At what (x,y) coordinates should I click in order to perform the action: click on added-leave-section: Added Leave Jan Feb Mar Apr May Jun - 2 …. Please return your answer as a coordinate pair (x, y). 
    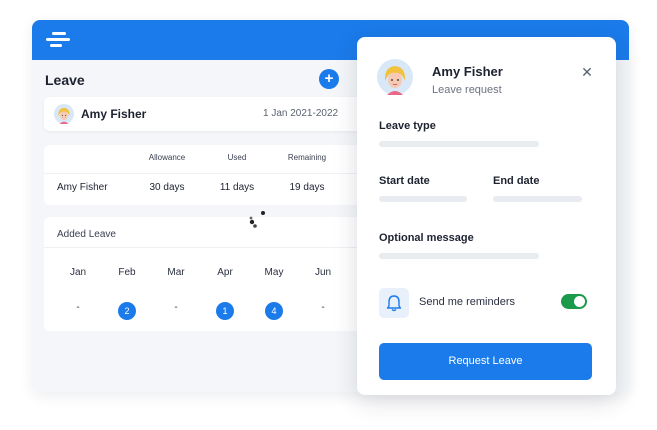
    Looking at the image, I should click on (209, 274).